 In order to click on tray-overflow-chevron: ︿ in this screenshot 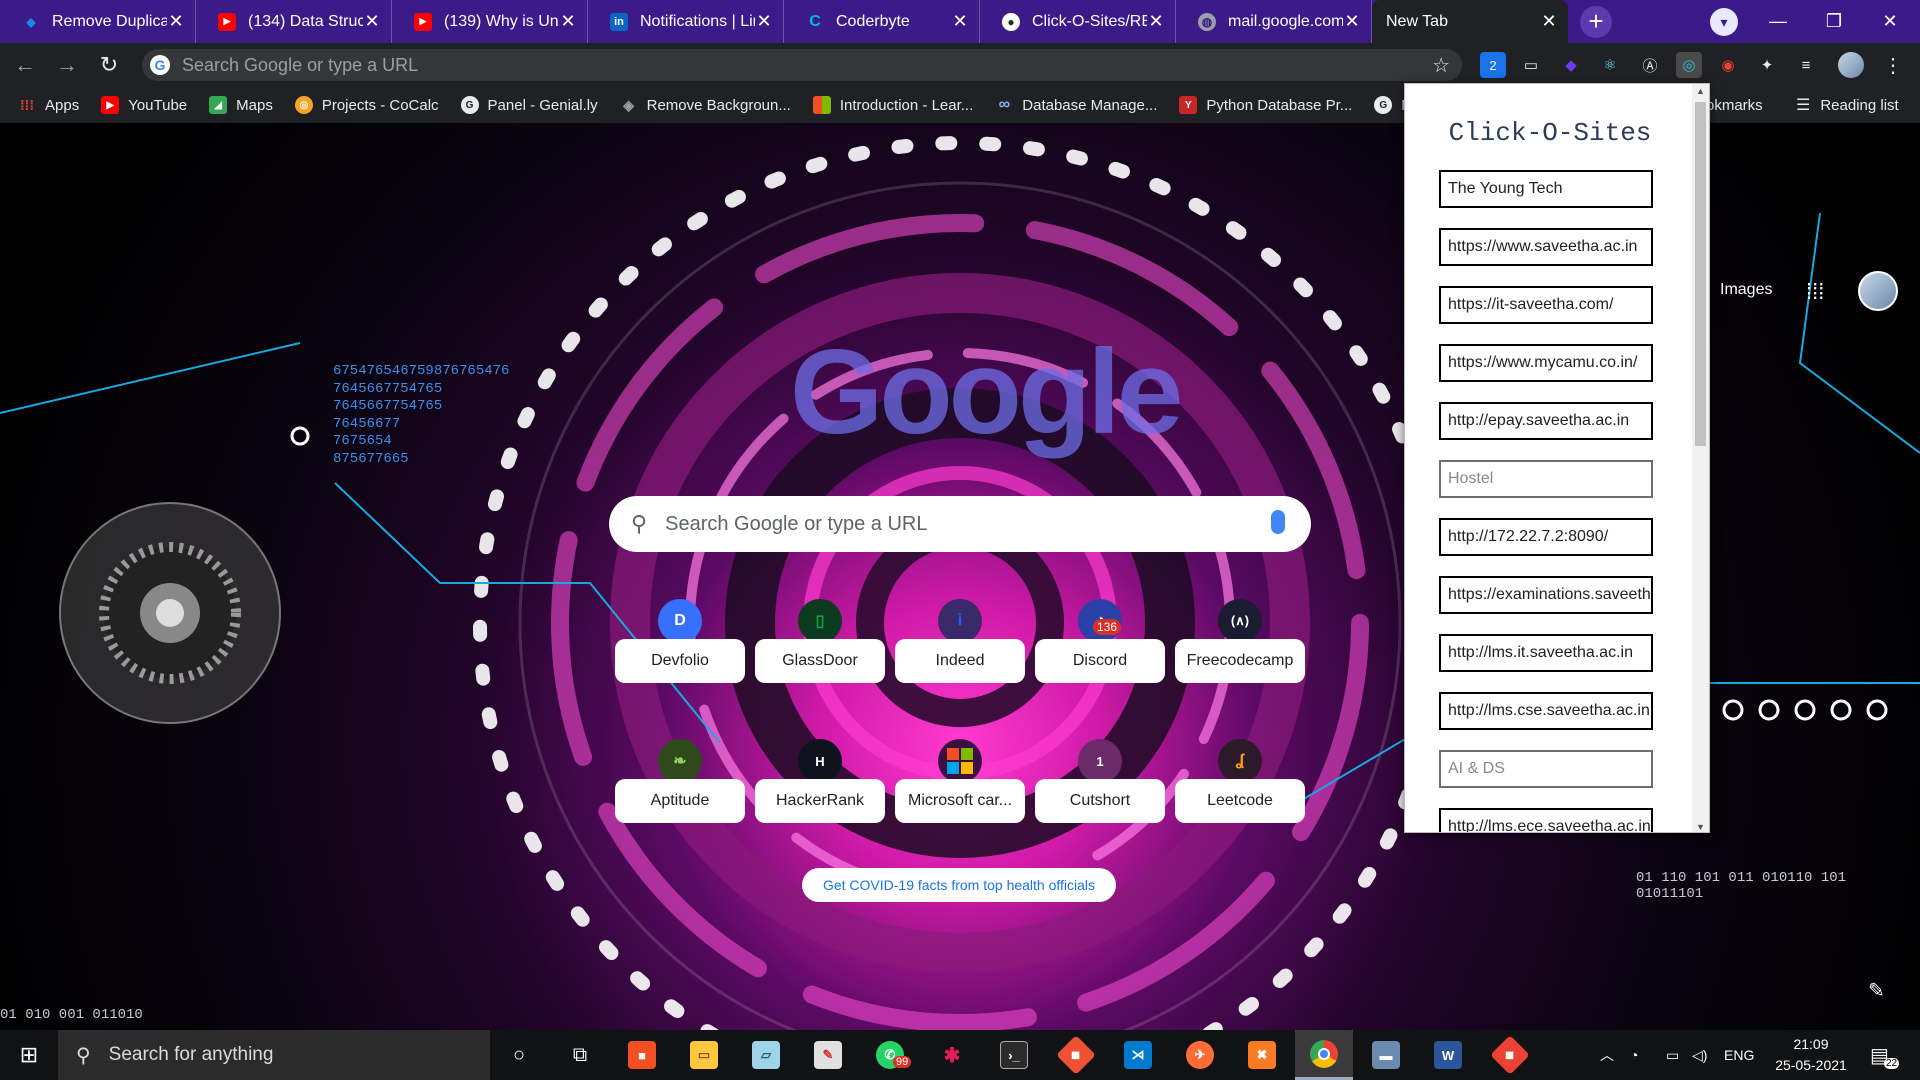, I will do `click(1607, 1055)`.